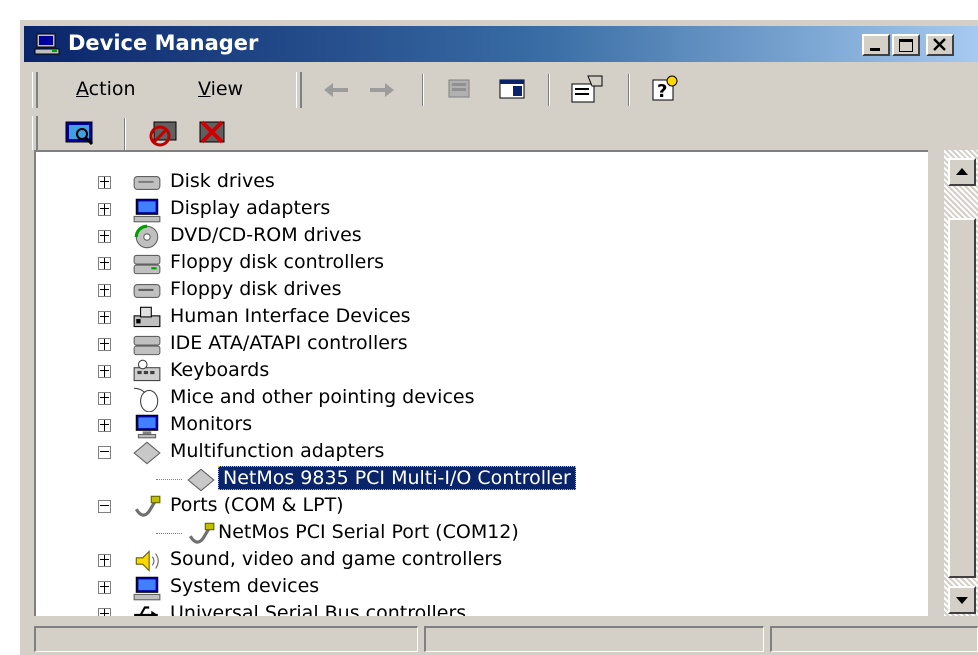 The image size is (978, 655). What do you see at coordinates (337, 90) in the screenshot?
I see `back-icon` at bounding box center [337, 90].